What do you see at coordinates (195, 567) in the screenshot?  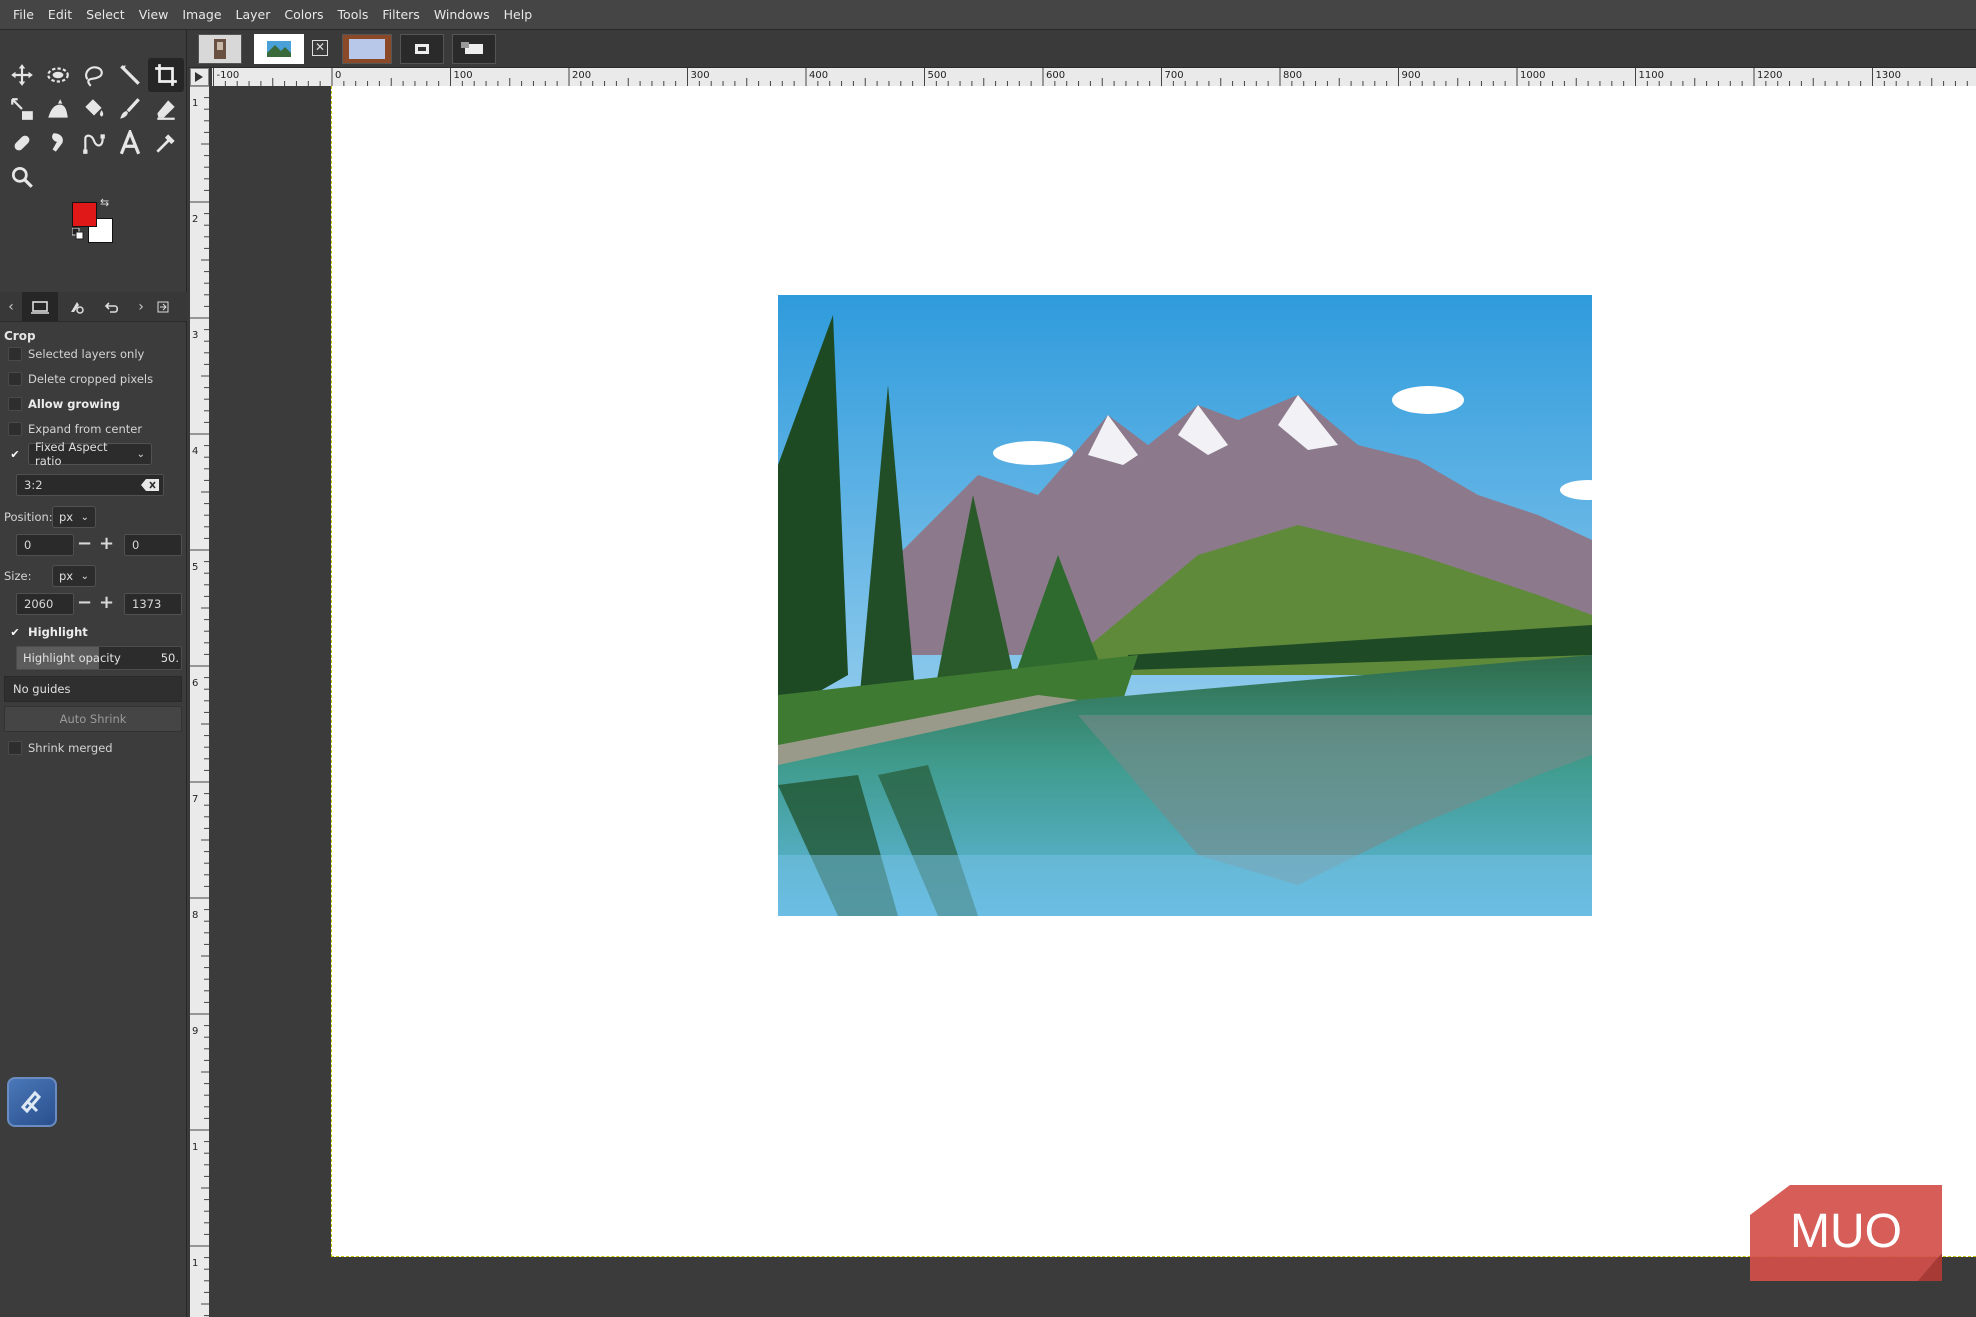 I see `ruler-label: 5` at bounding box center [195, 567].